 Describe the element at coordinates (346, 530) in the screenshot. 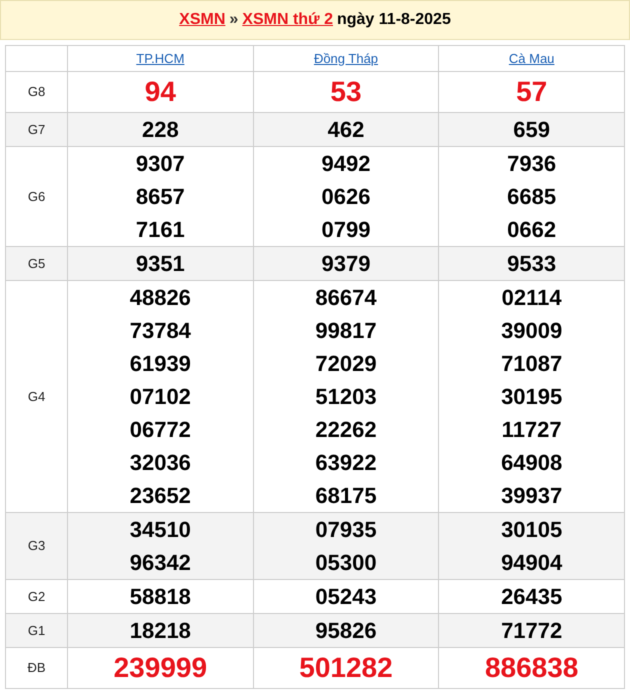

I see `prize-number: 07935` at that location.